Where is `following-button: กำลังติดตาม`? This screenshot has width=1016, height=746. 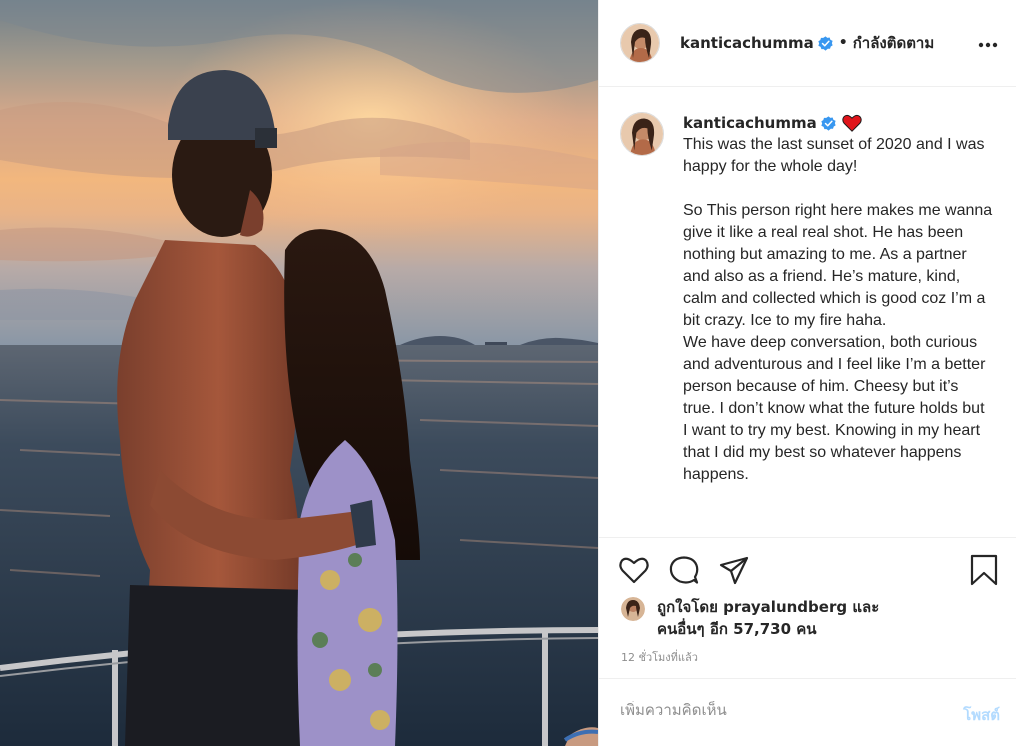 following-button: กำลังติดตาม is located at coordinates (894, 43).